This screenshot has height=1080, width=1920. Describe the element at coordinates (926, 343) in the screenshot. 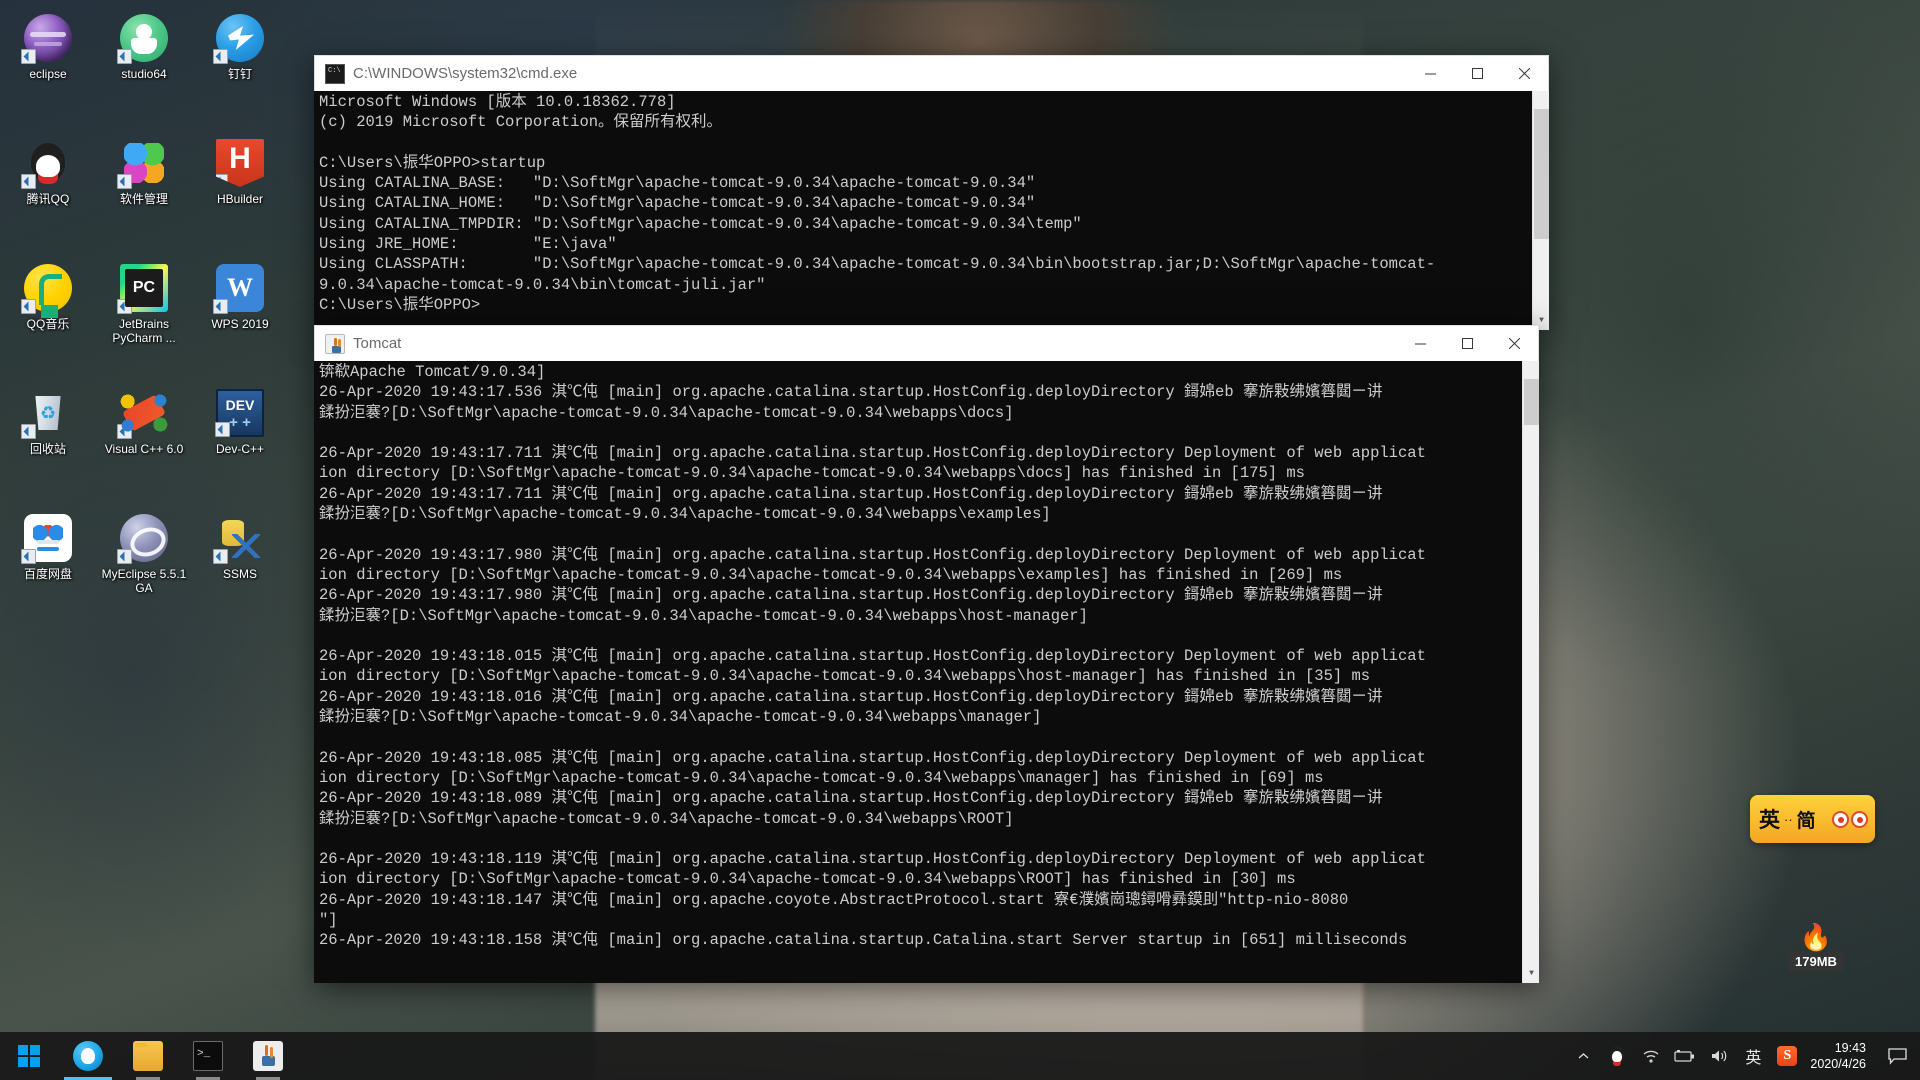

I see `tomcat-window-titlebar: Tomcat` at that location.